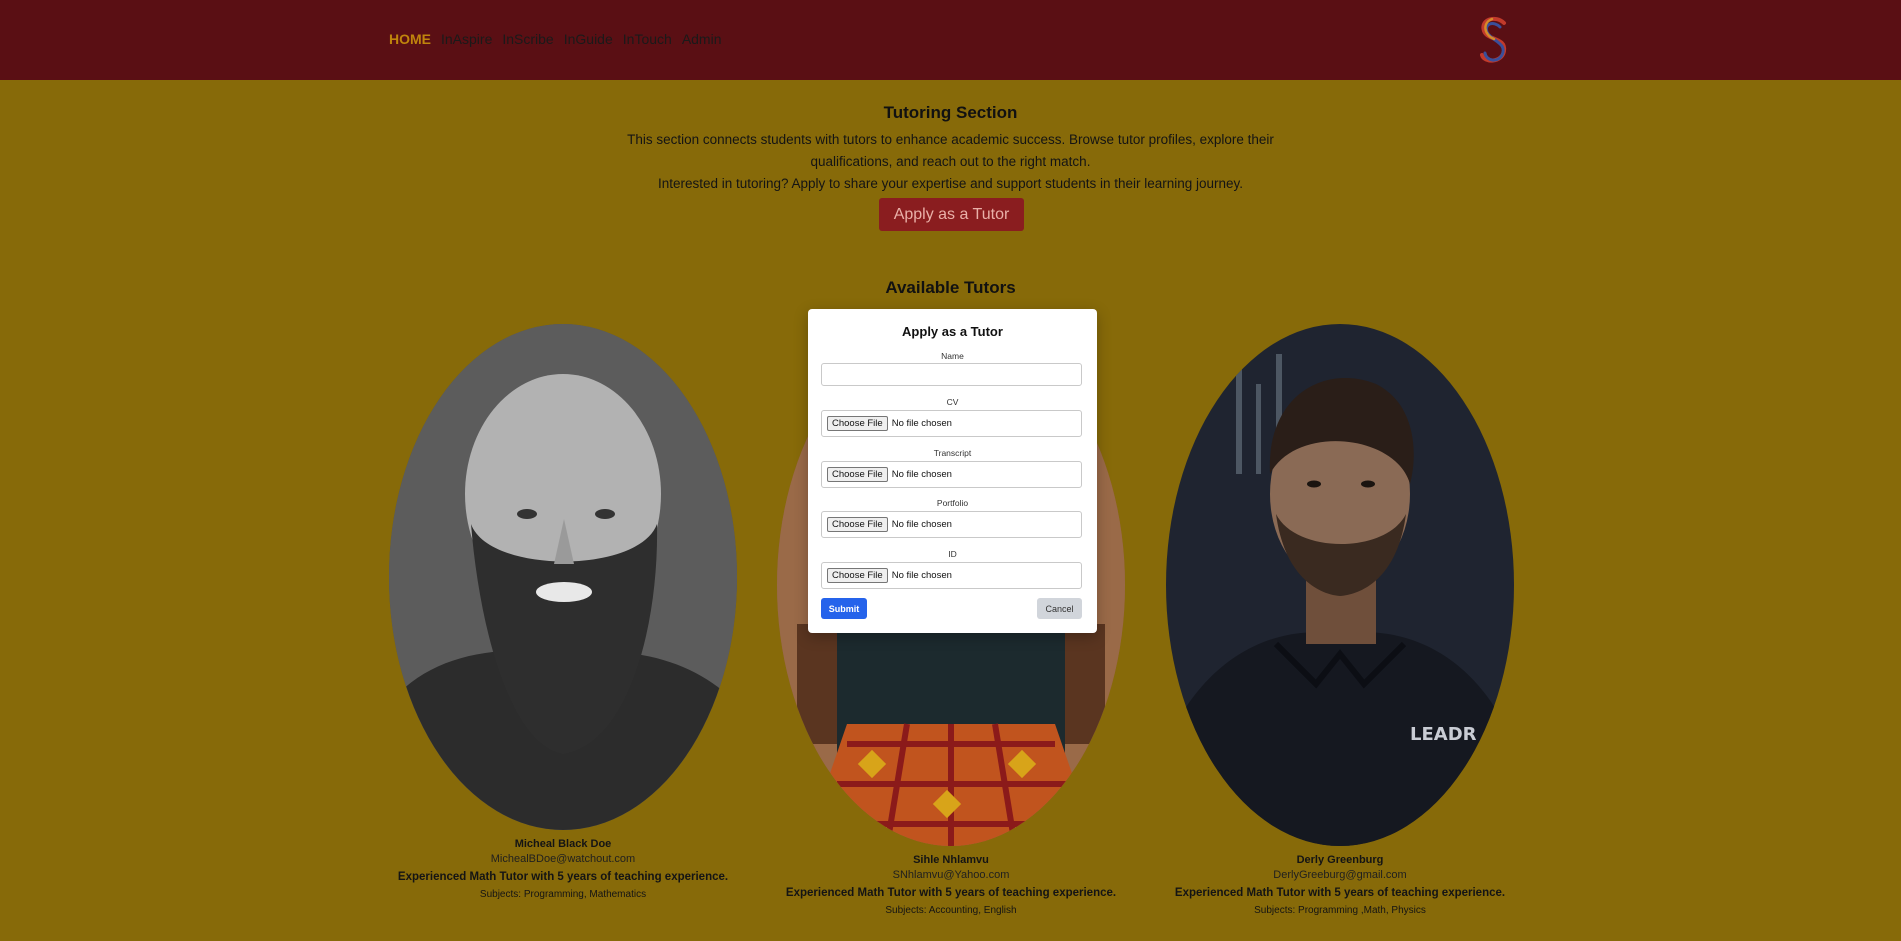  I want to click on id-file-input: Choose File No file chosen, so click(951, 575).